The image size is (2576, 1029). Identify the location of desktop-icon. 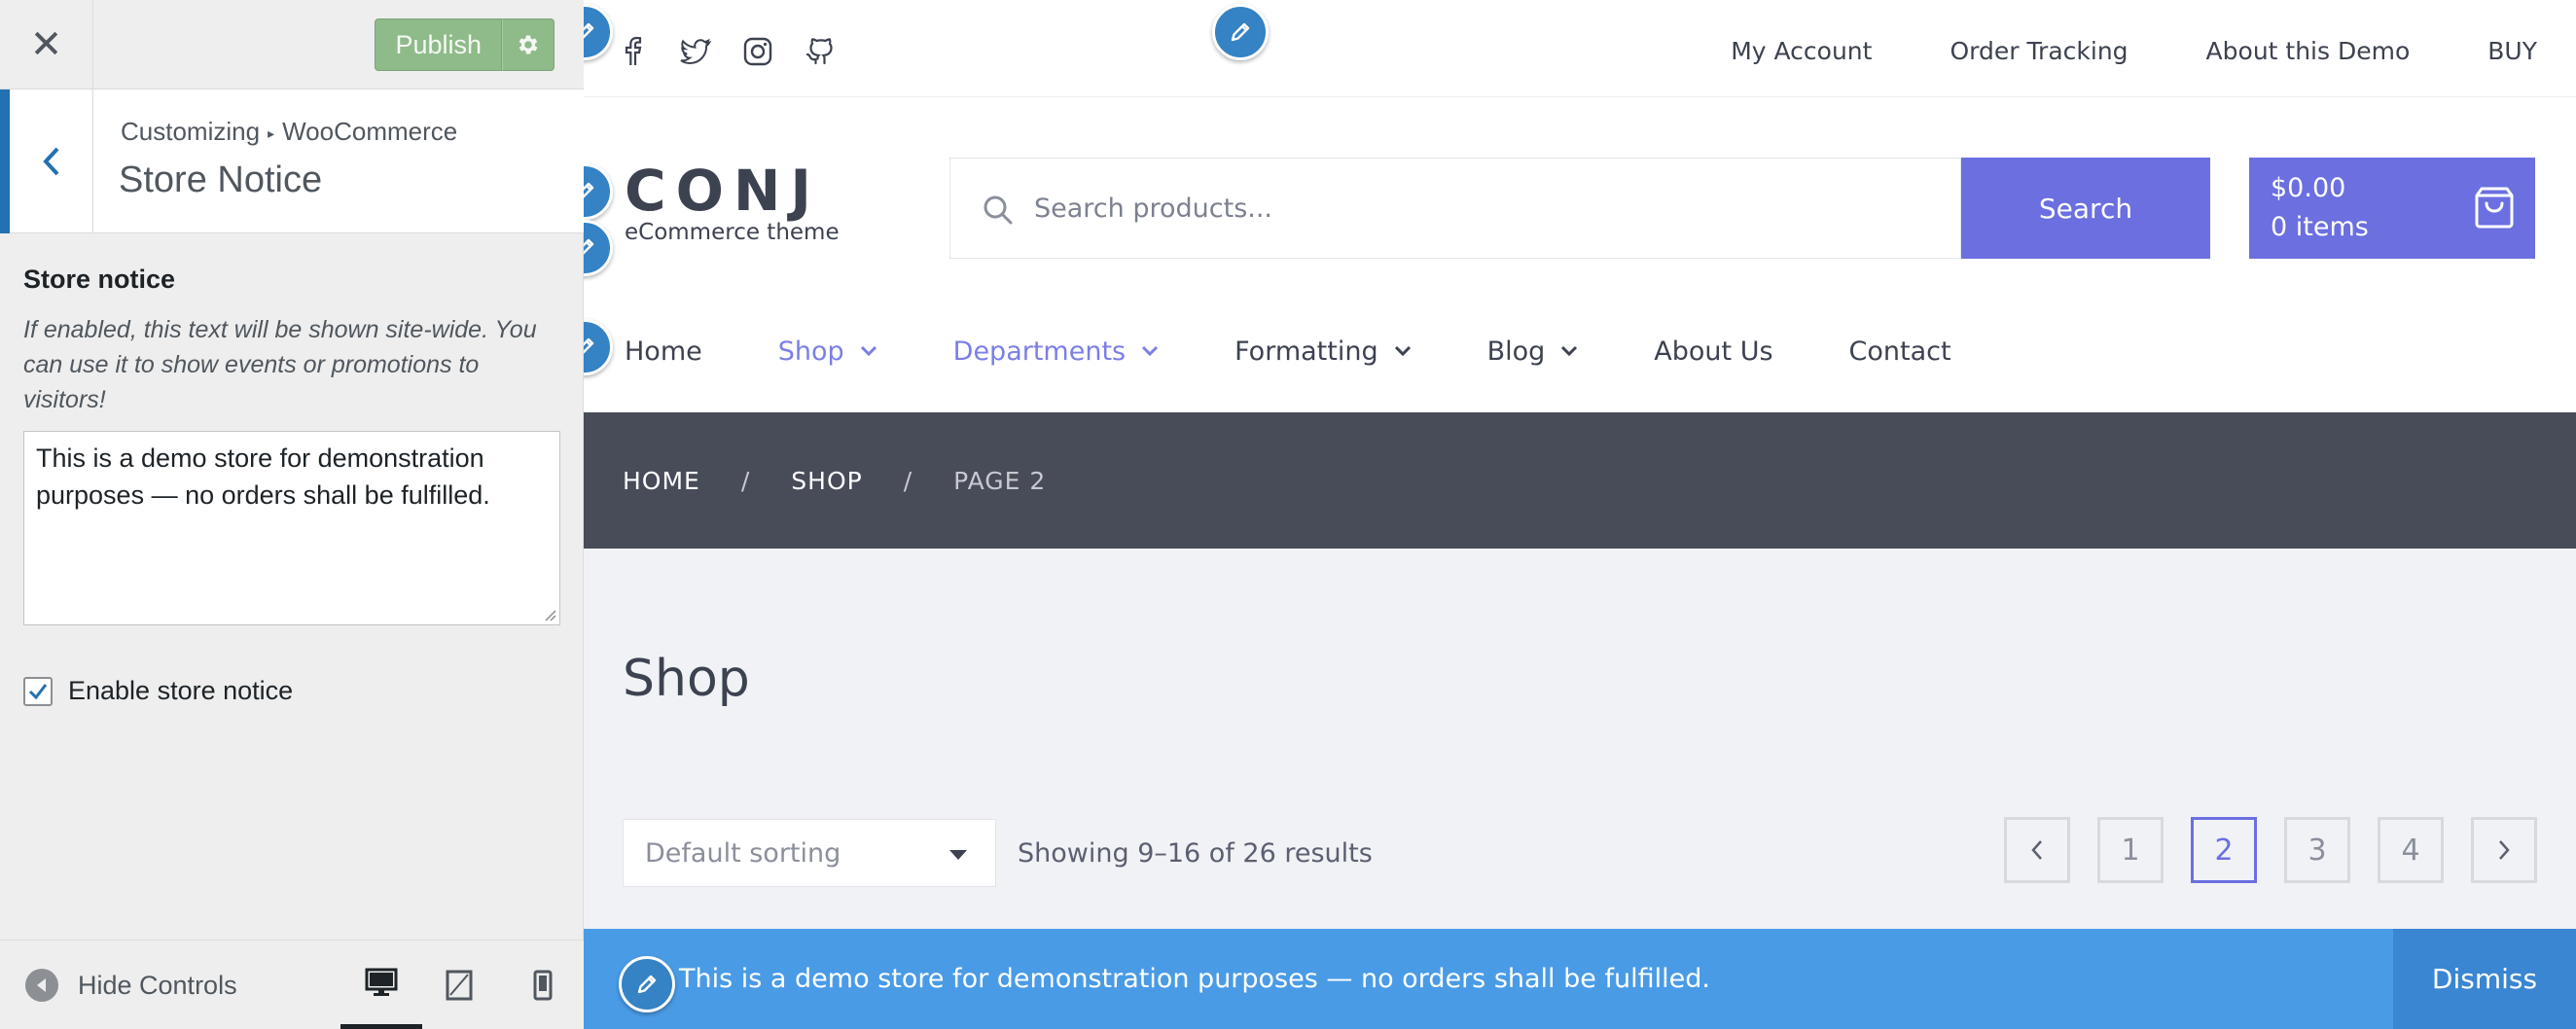
(381, 982).